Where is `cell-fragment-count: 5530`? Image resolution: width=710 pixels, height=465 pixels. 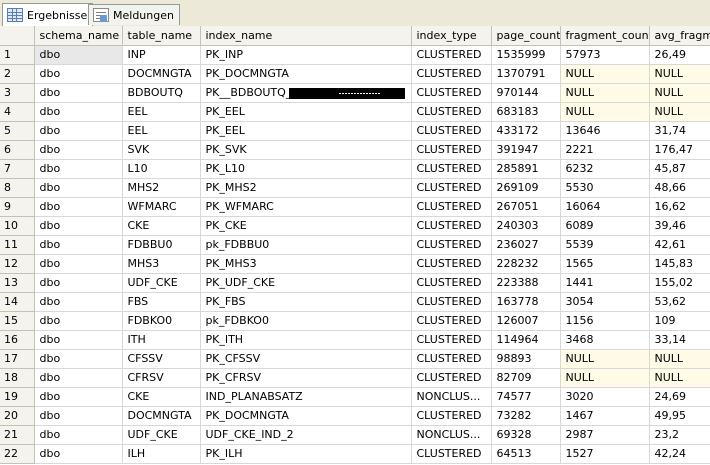
cell-fragment-count: 5530 is located at coordinates (605, 188).